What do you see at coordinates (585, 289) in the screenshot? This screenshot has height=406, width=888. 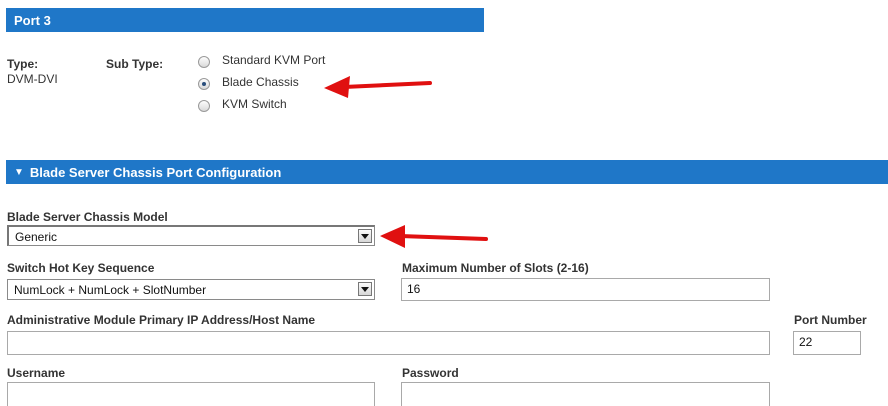 I see `max-slots-input: 16` at bounding box center [585, 289].